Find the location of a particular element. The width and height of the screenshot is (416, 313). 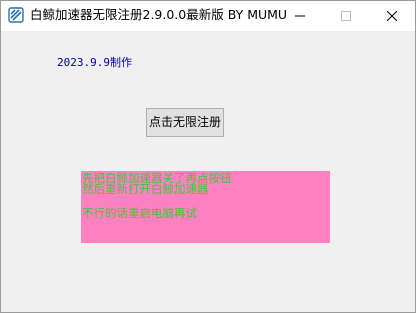

close-icon is located at coordinates (392, 15).